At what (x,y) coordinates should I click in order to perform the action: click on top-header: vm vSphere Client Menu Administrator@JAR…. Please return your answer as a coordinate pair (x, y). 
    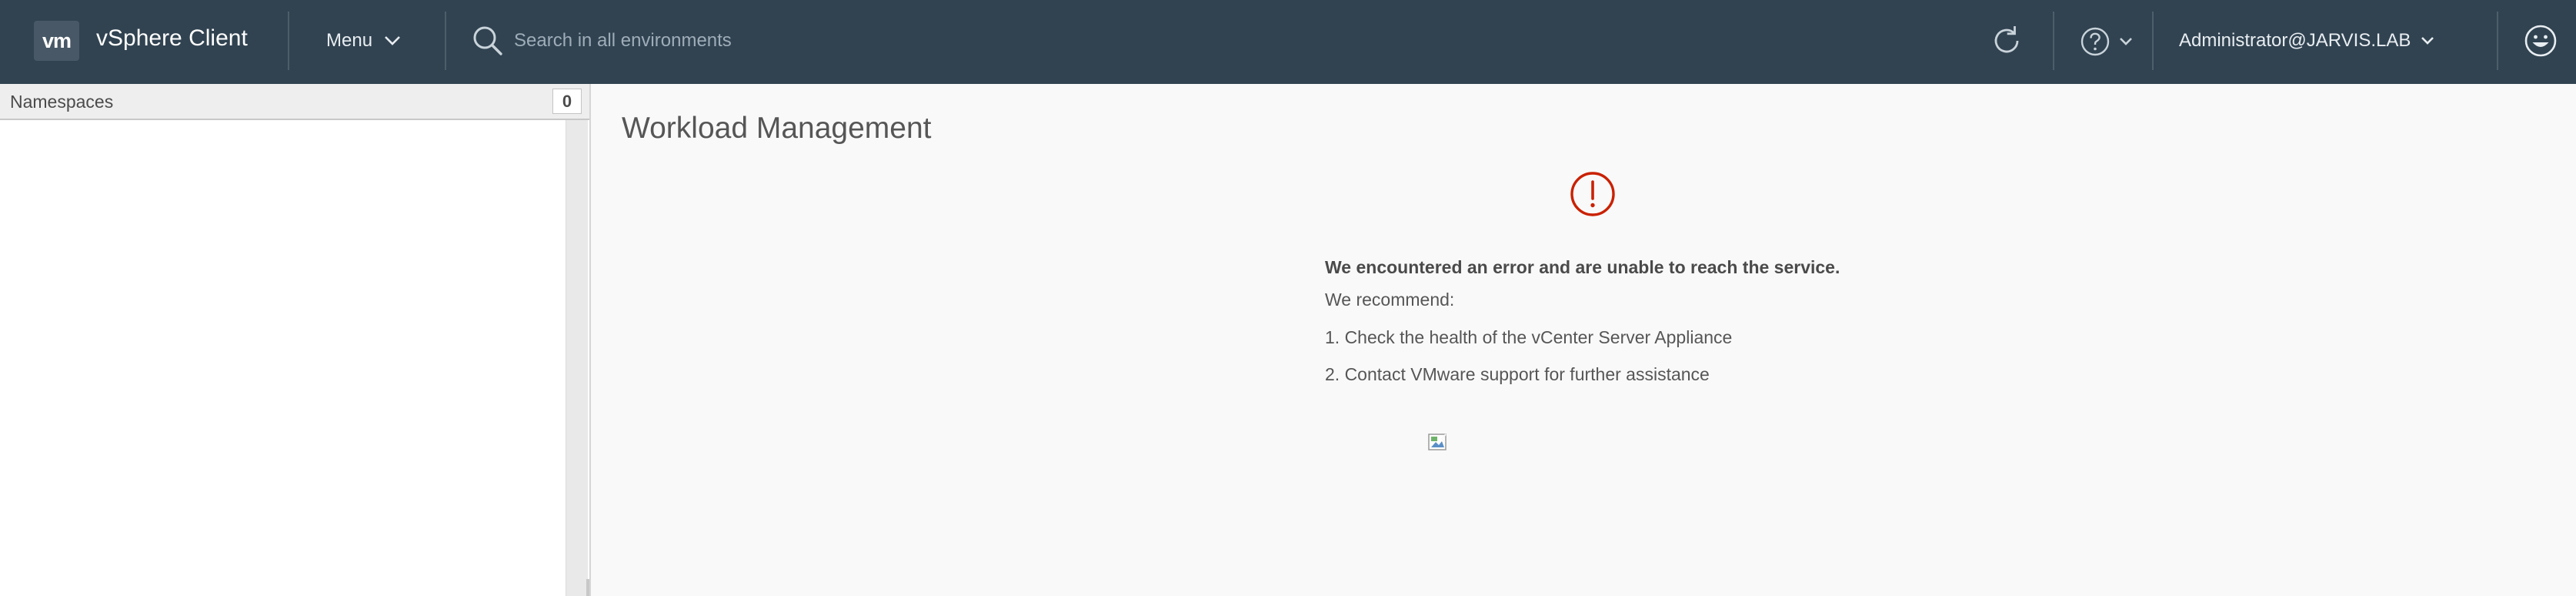
    Looking at the image, I should click on (1288, 42).